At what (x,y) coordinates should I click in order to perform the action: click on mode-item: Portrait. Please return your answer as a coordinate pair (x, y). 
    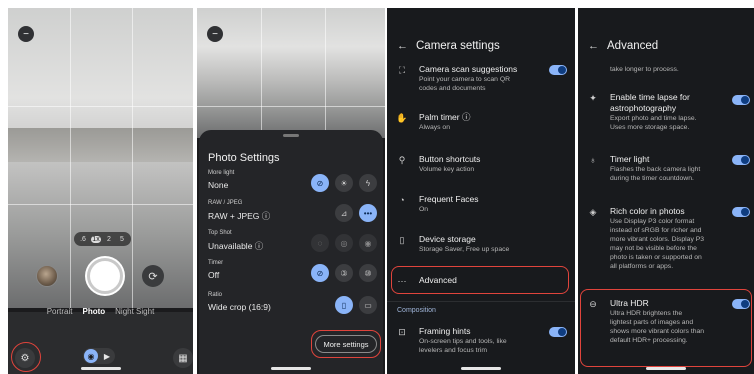
    Looking at the image, I should click on (60, 311).